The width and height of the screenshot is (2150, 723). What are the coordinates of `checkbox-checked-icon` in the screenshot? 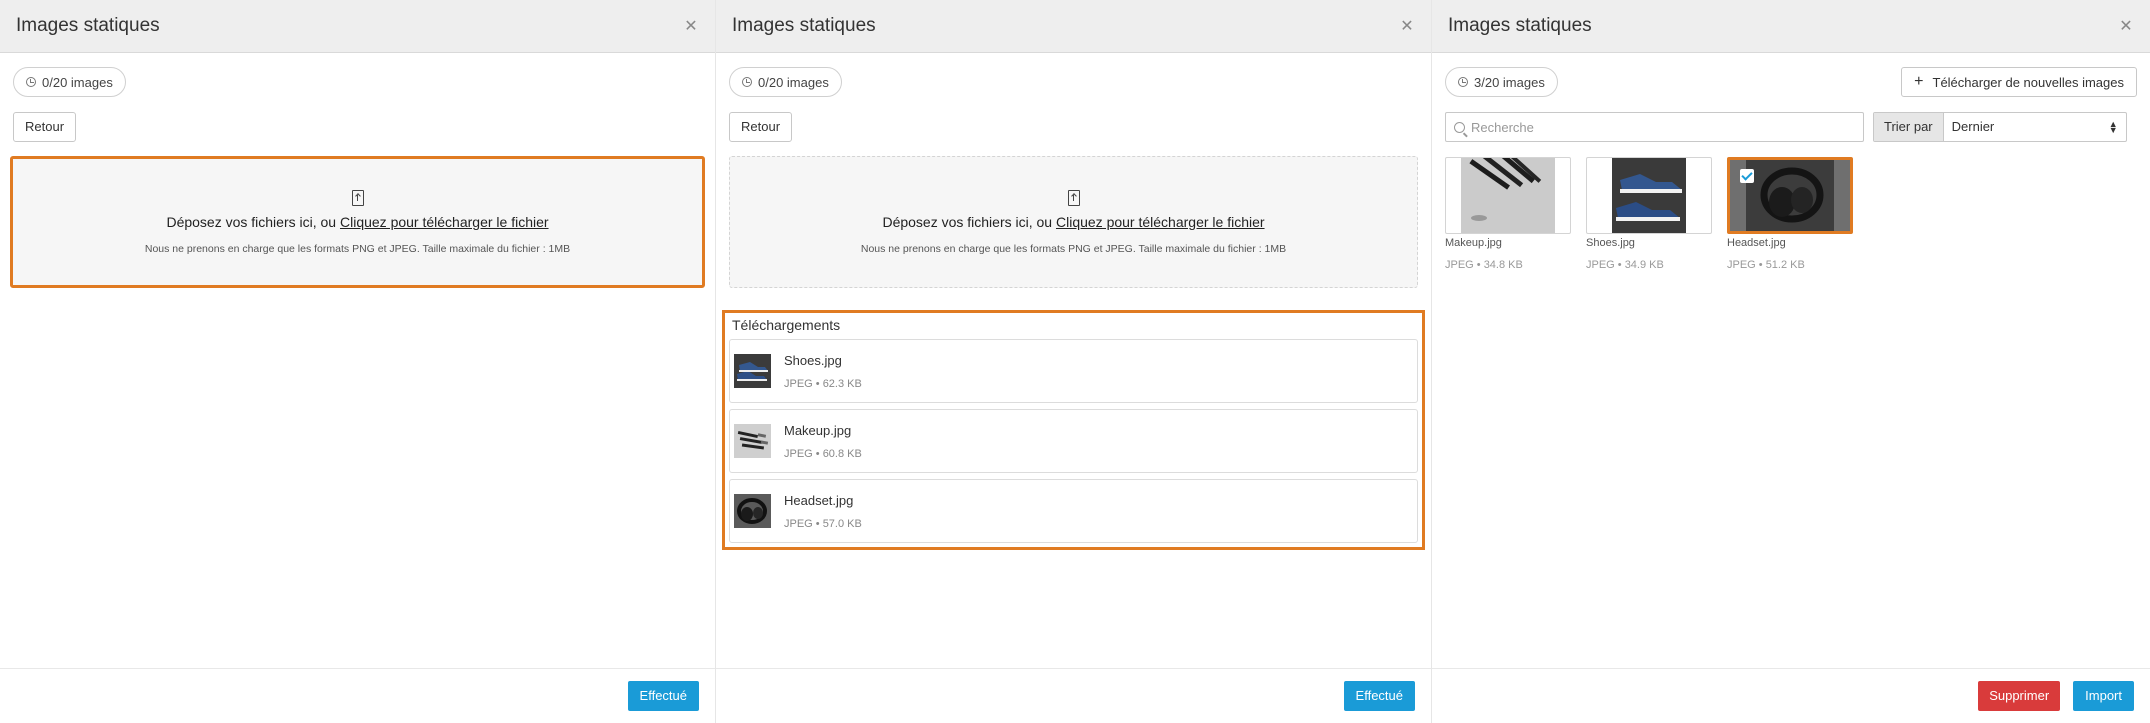 It's located at (1747, 176).